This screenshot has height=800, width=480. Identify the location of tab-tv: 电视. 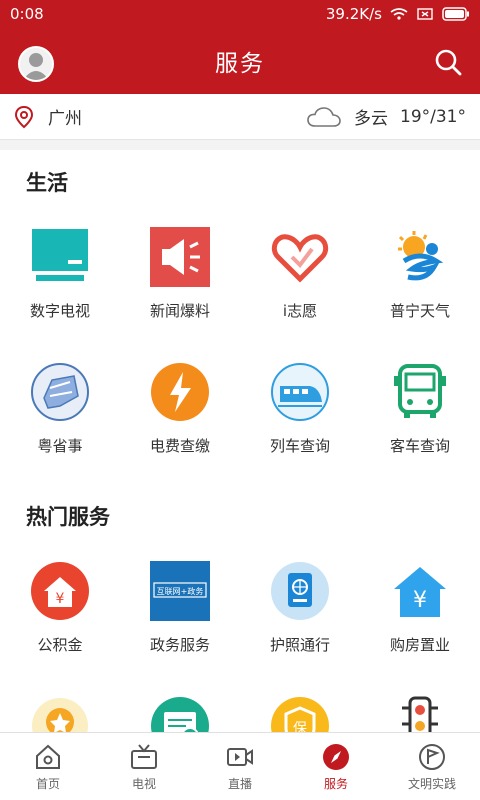
(144, 766).